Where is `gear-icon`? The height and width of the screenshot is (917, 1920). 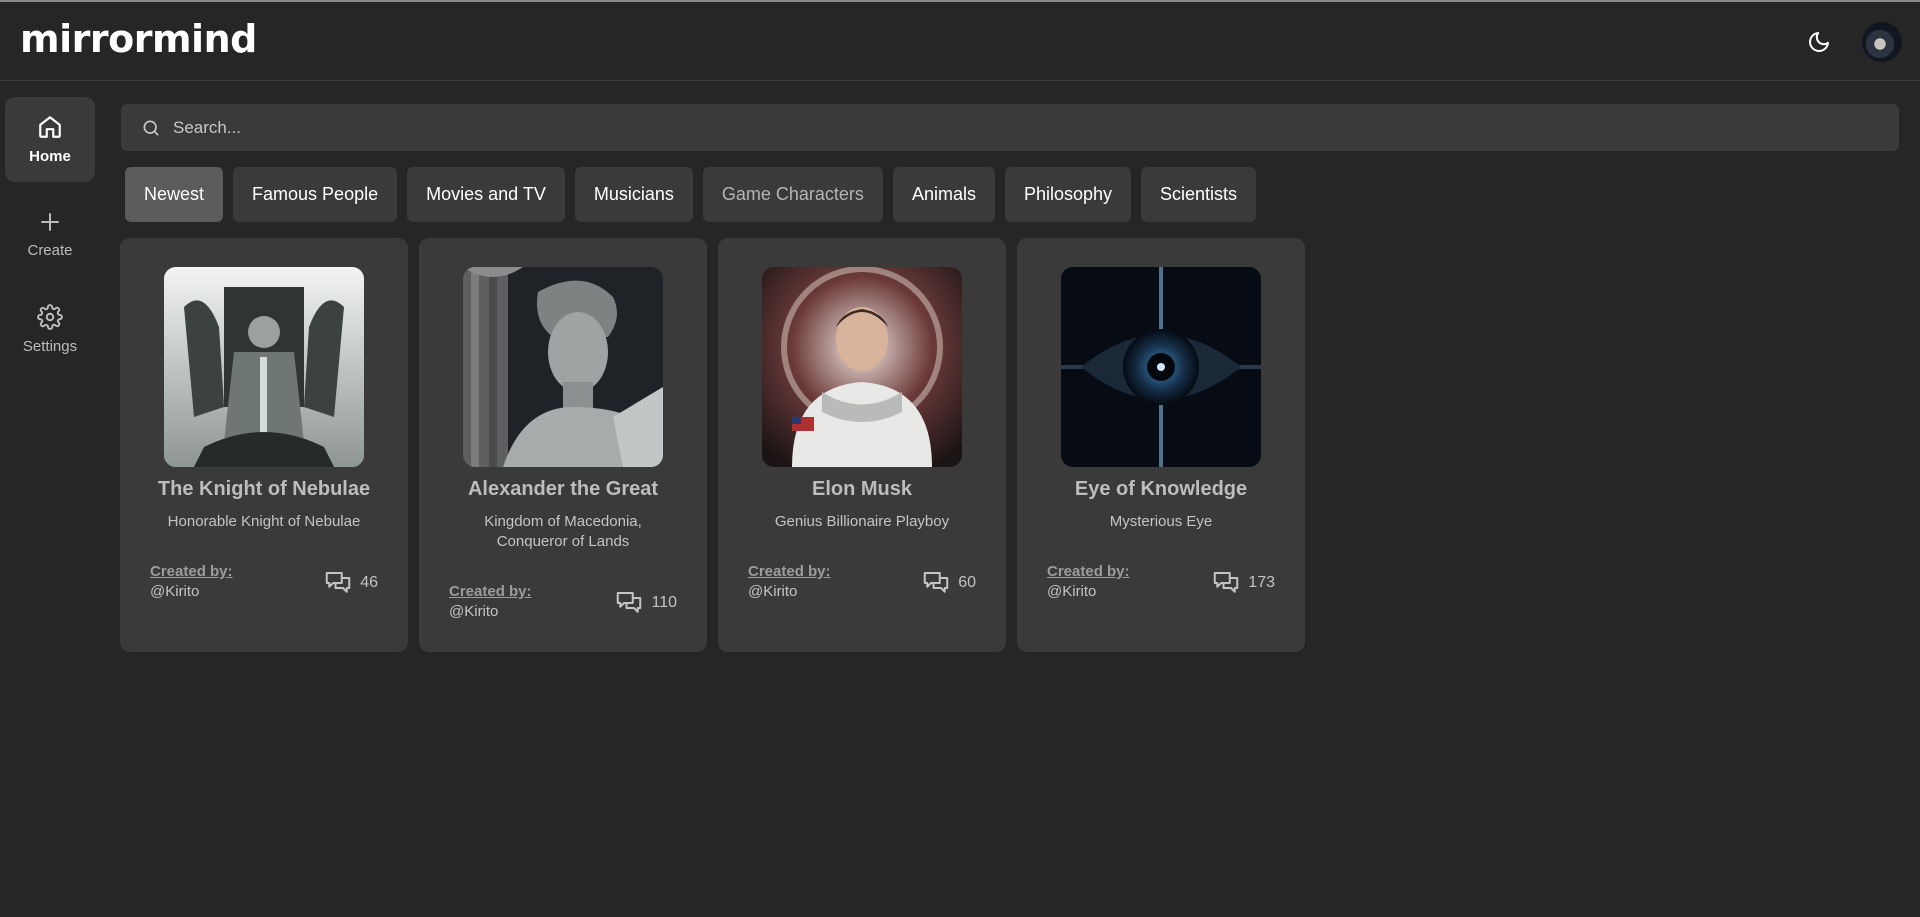 gear-icon is located at coordinates (50, 317).